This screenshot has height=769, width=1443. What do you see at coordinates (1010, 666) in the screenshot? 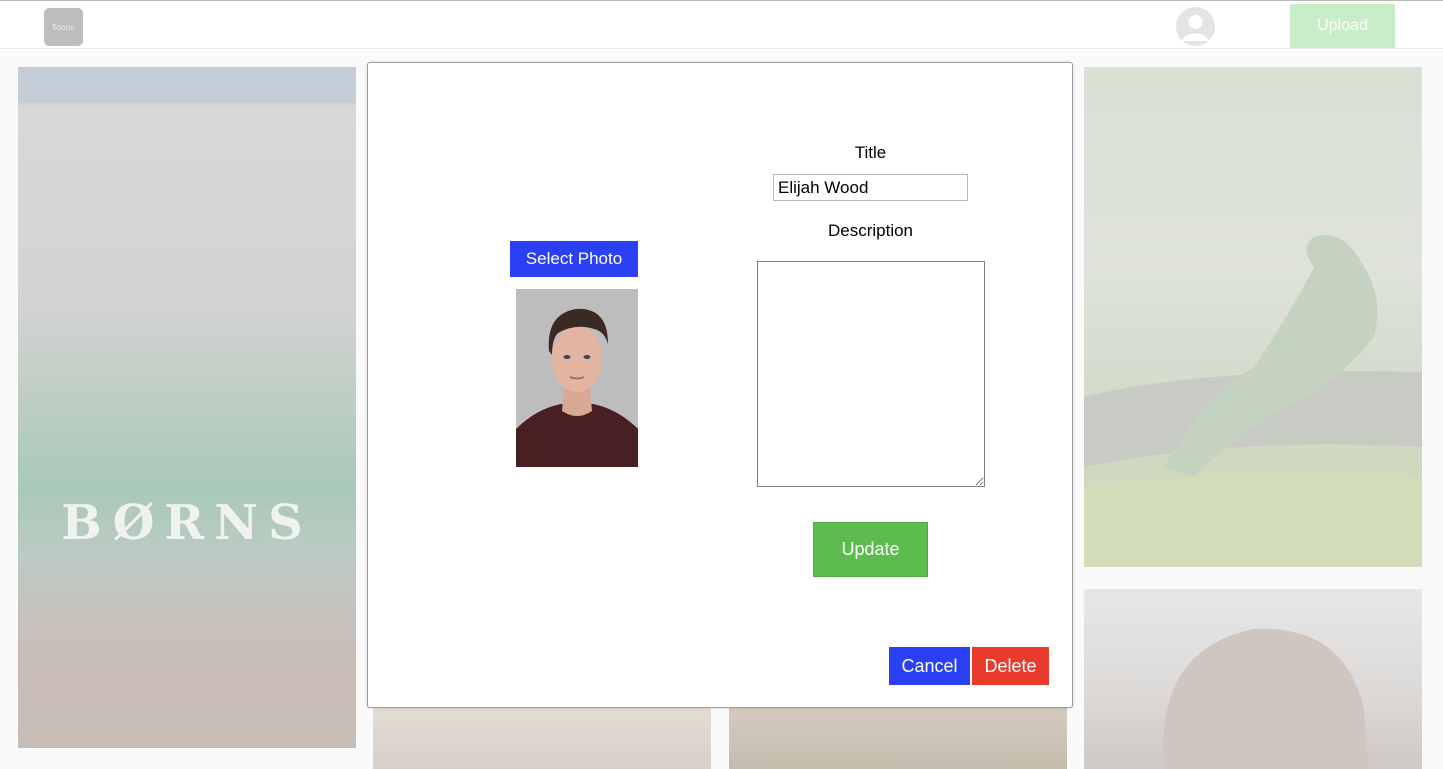
I see `delete-button: Delete` at bounding box center [1010, 666].